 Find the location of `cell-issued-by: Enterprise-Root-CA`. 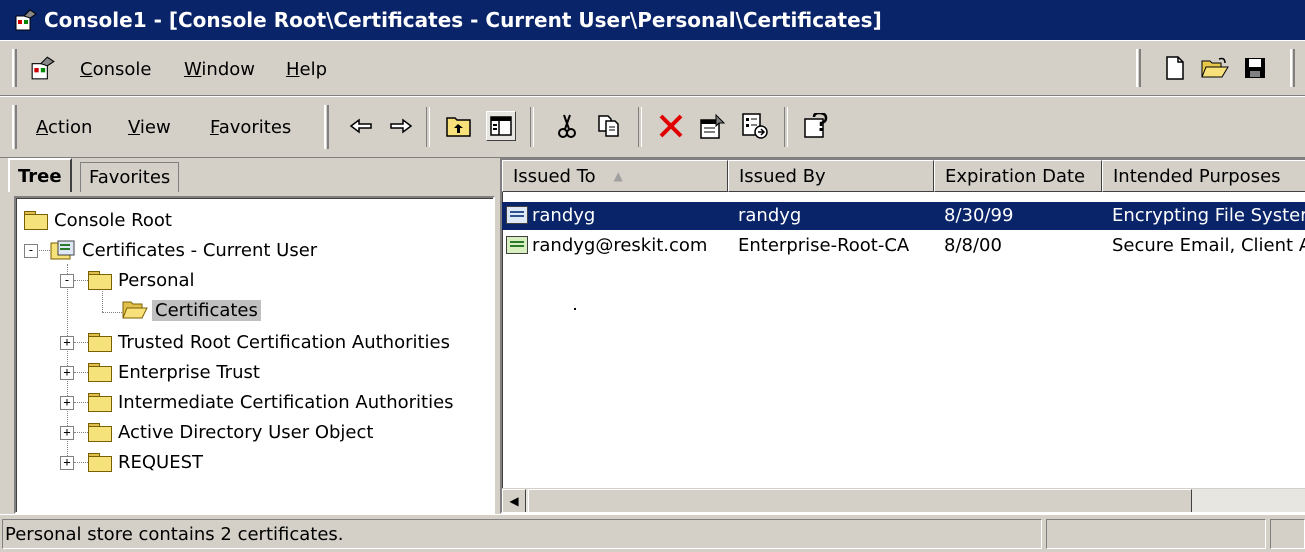

cell-issued-by: Enterprise-Root-CA is located at coordinates (824, 245).